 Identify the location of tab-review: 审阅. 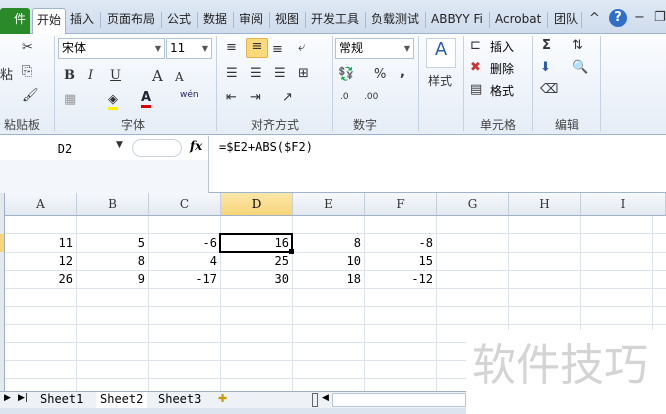
(251, 21).